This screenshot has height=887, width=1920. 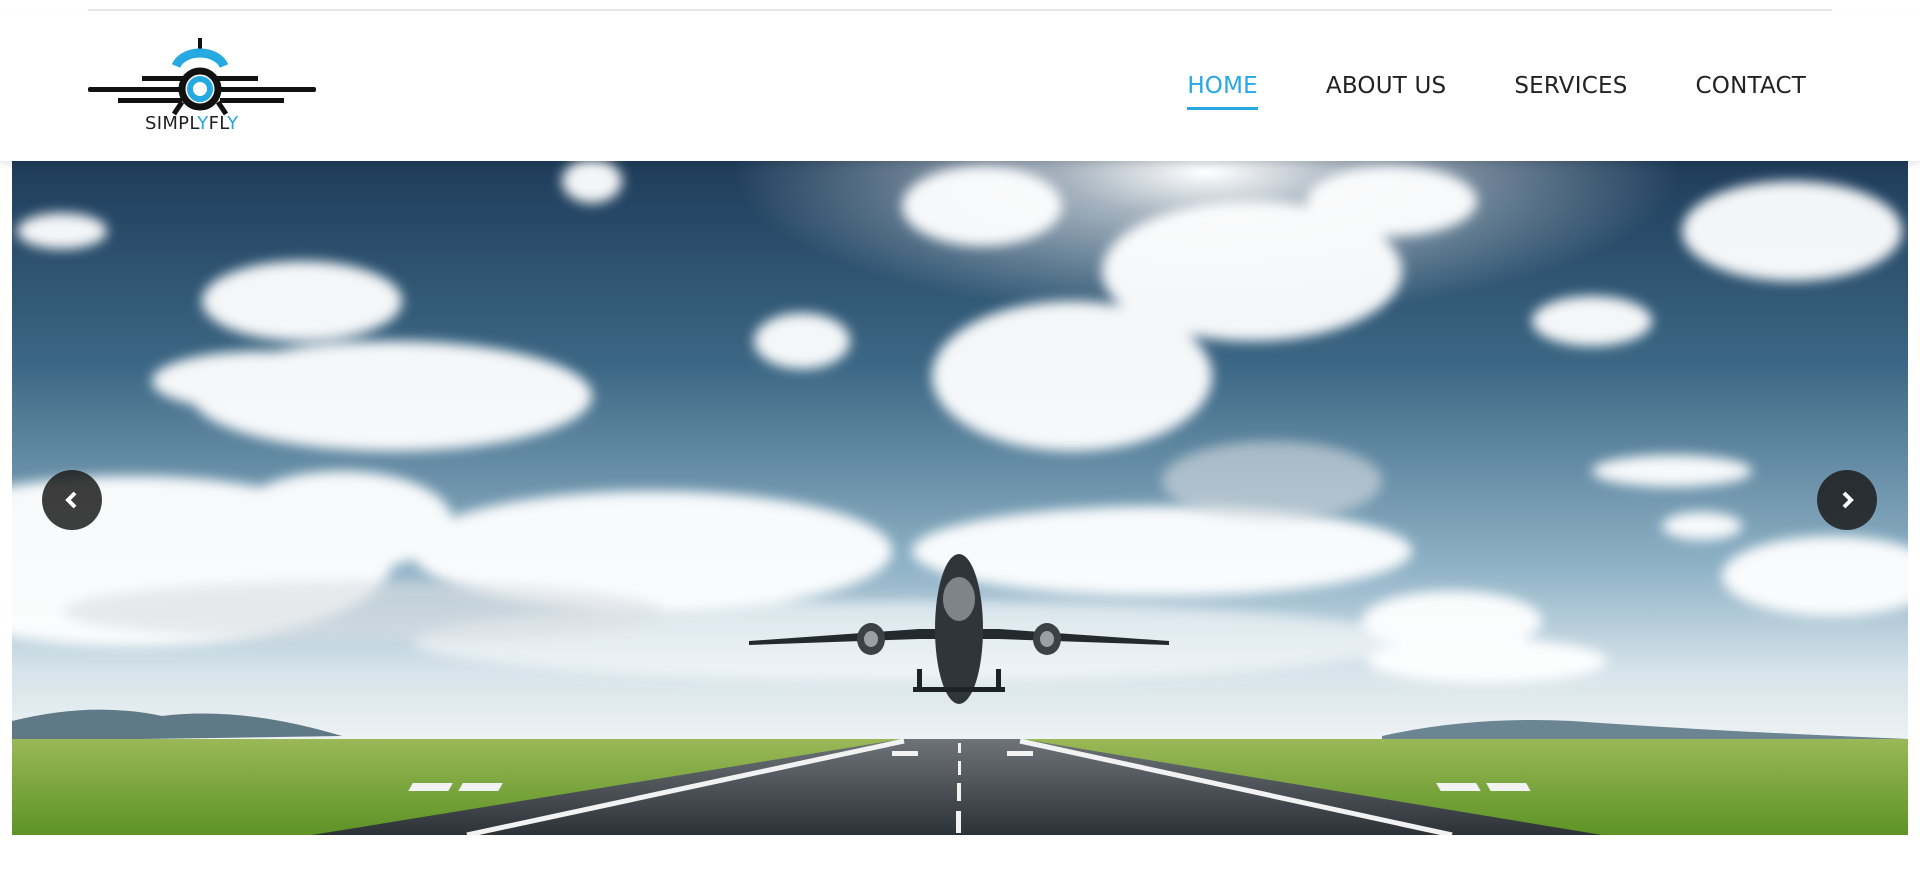 What do you see at coordinates (1570, 91) in the screenshot?
I see `nav-services: SERVICES` at bounding box center [1570, 91].